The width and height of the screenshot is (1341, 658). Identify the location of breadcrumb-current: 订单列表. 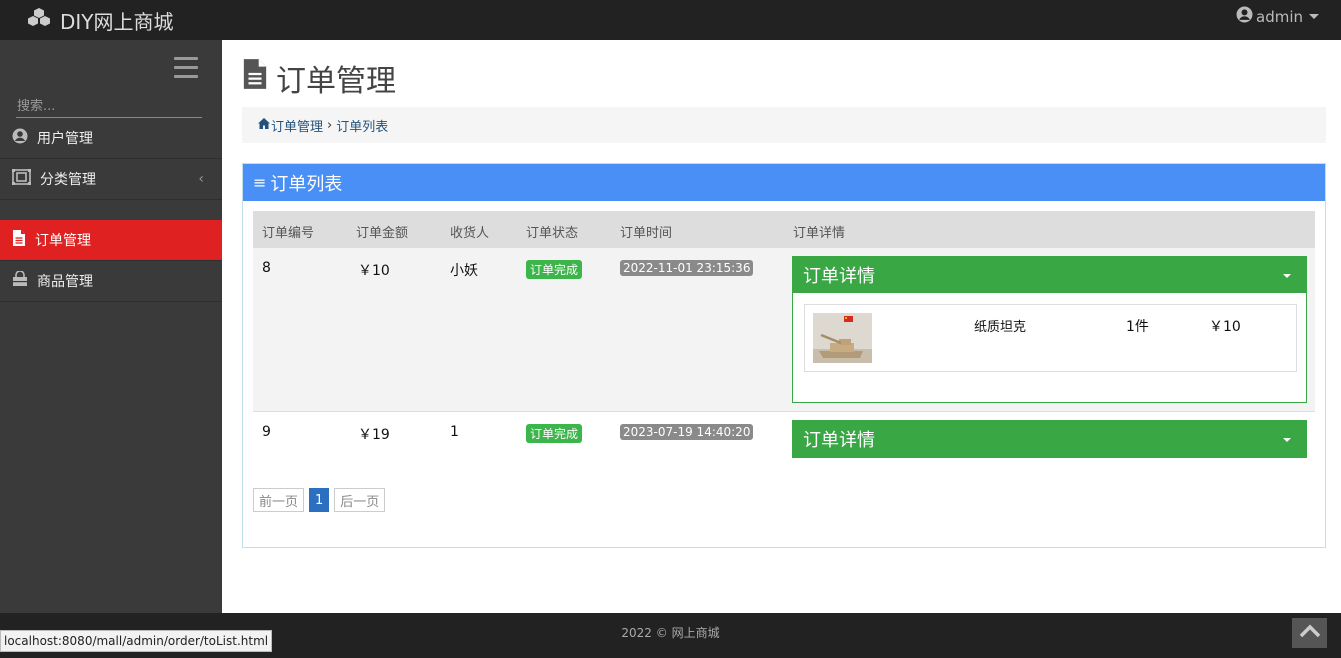
(362, 125).